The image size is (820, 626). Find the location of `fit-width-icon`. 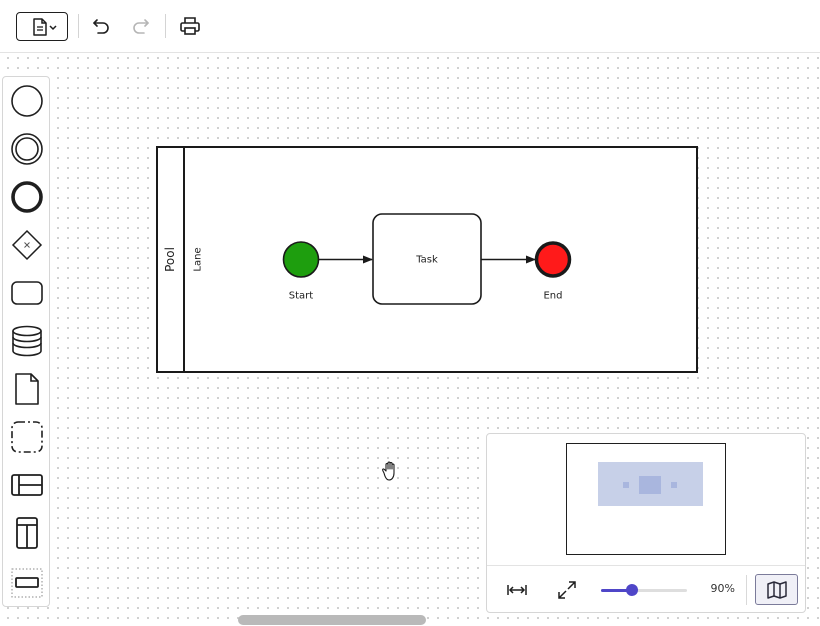

fit-width-icon is located at coordinates (517, 590).